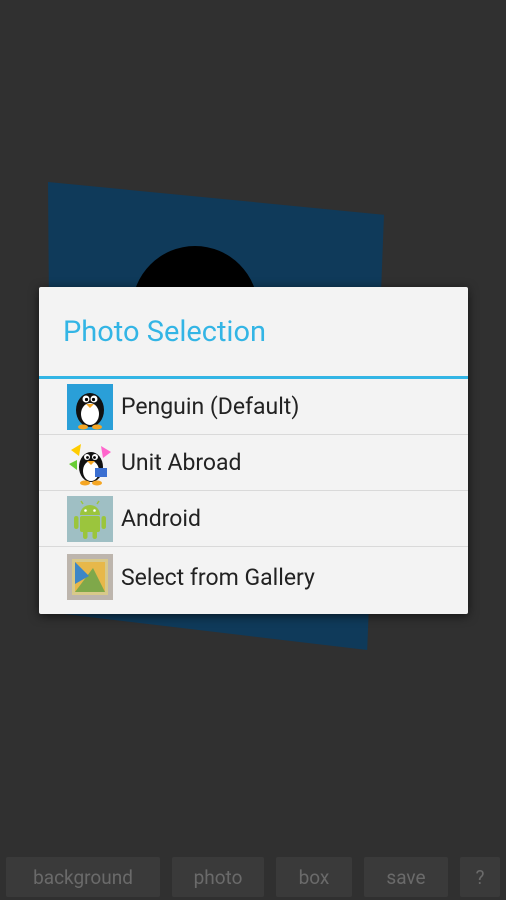 This screenshot has width=506, height=900. Describe the element at coordinates (314, 877) in the screenshot. I see `box-button: box` at that location.